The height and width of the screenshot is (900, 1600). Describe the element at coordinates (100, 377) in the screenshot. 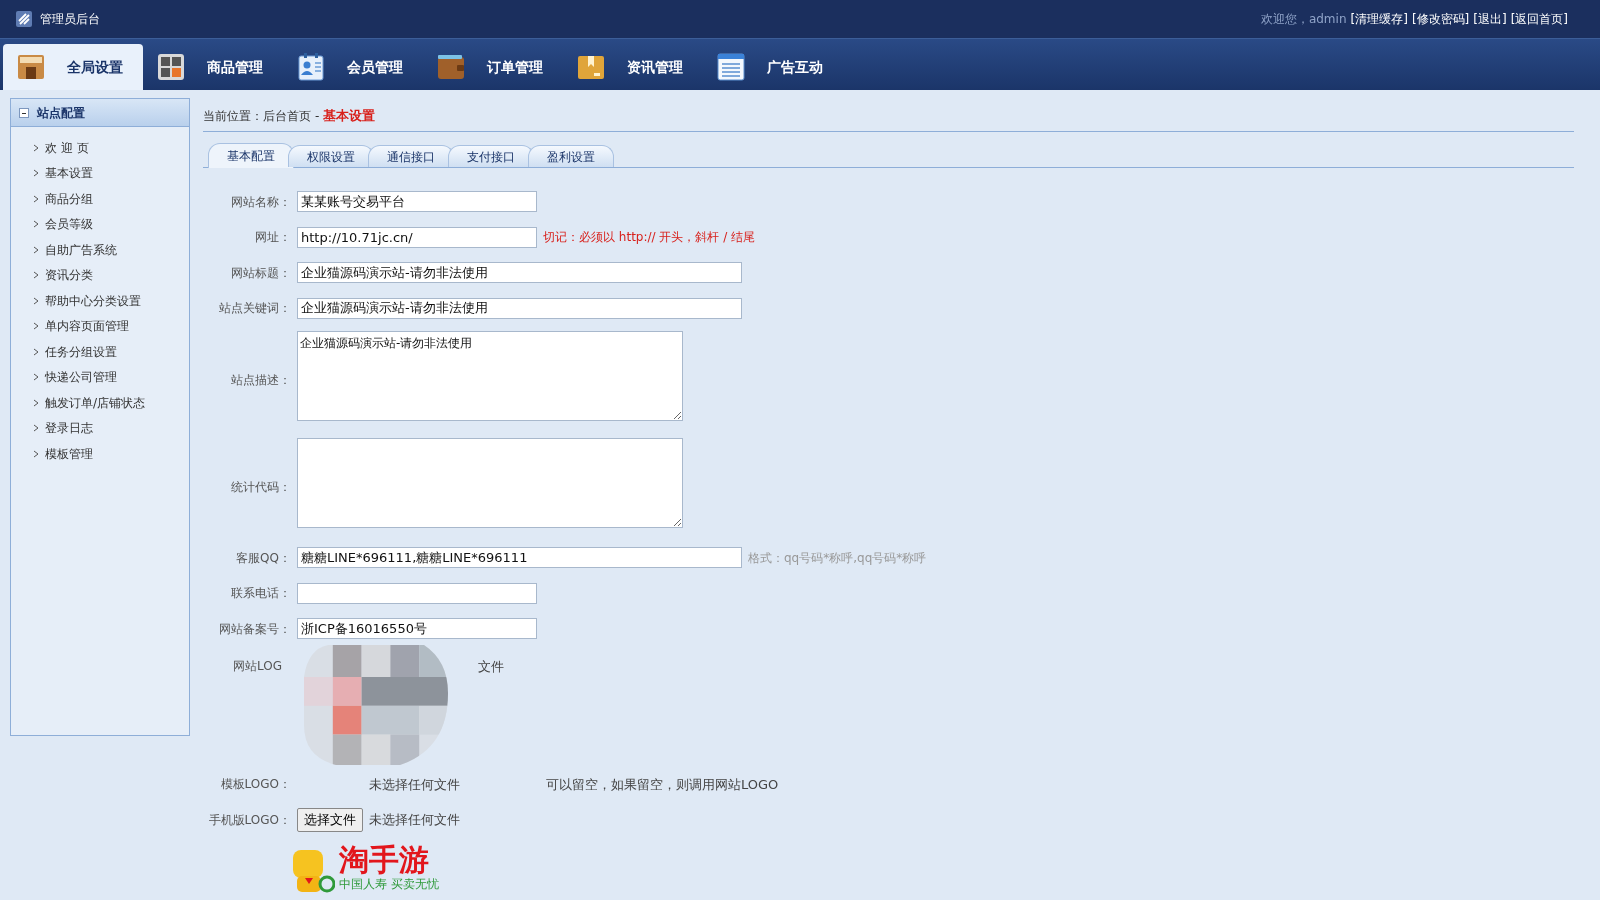

I see `sidebar-item: 快递公司管理` at that location.